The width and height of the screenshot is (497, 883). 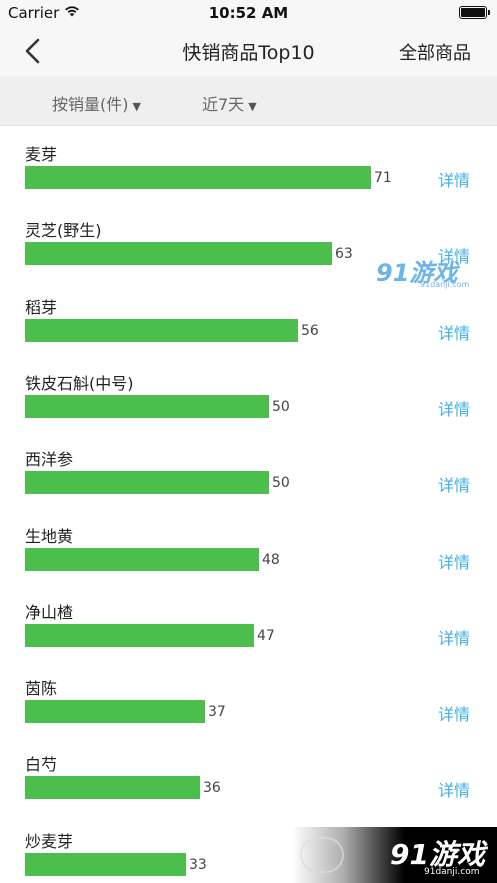 What do you see at coordinates (248, 469) in the screenshot?
I see `product-row: 西洋参 50 详情` at bounding box center [248, 469].